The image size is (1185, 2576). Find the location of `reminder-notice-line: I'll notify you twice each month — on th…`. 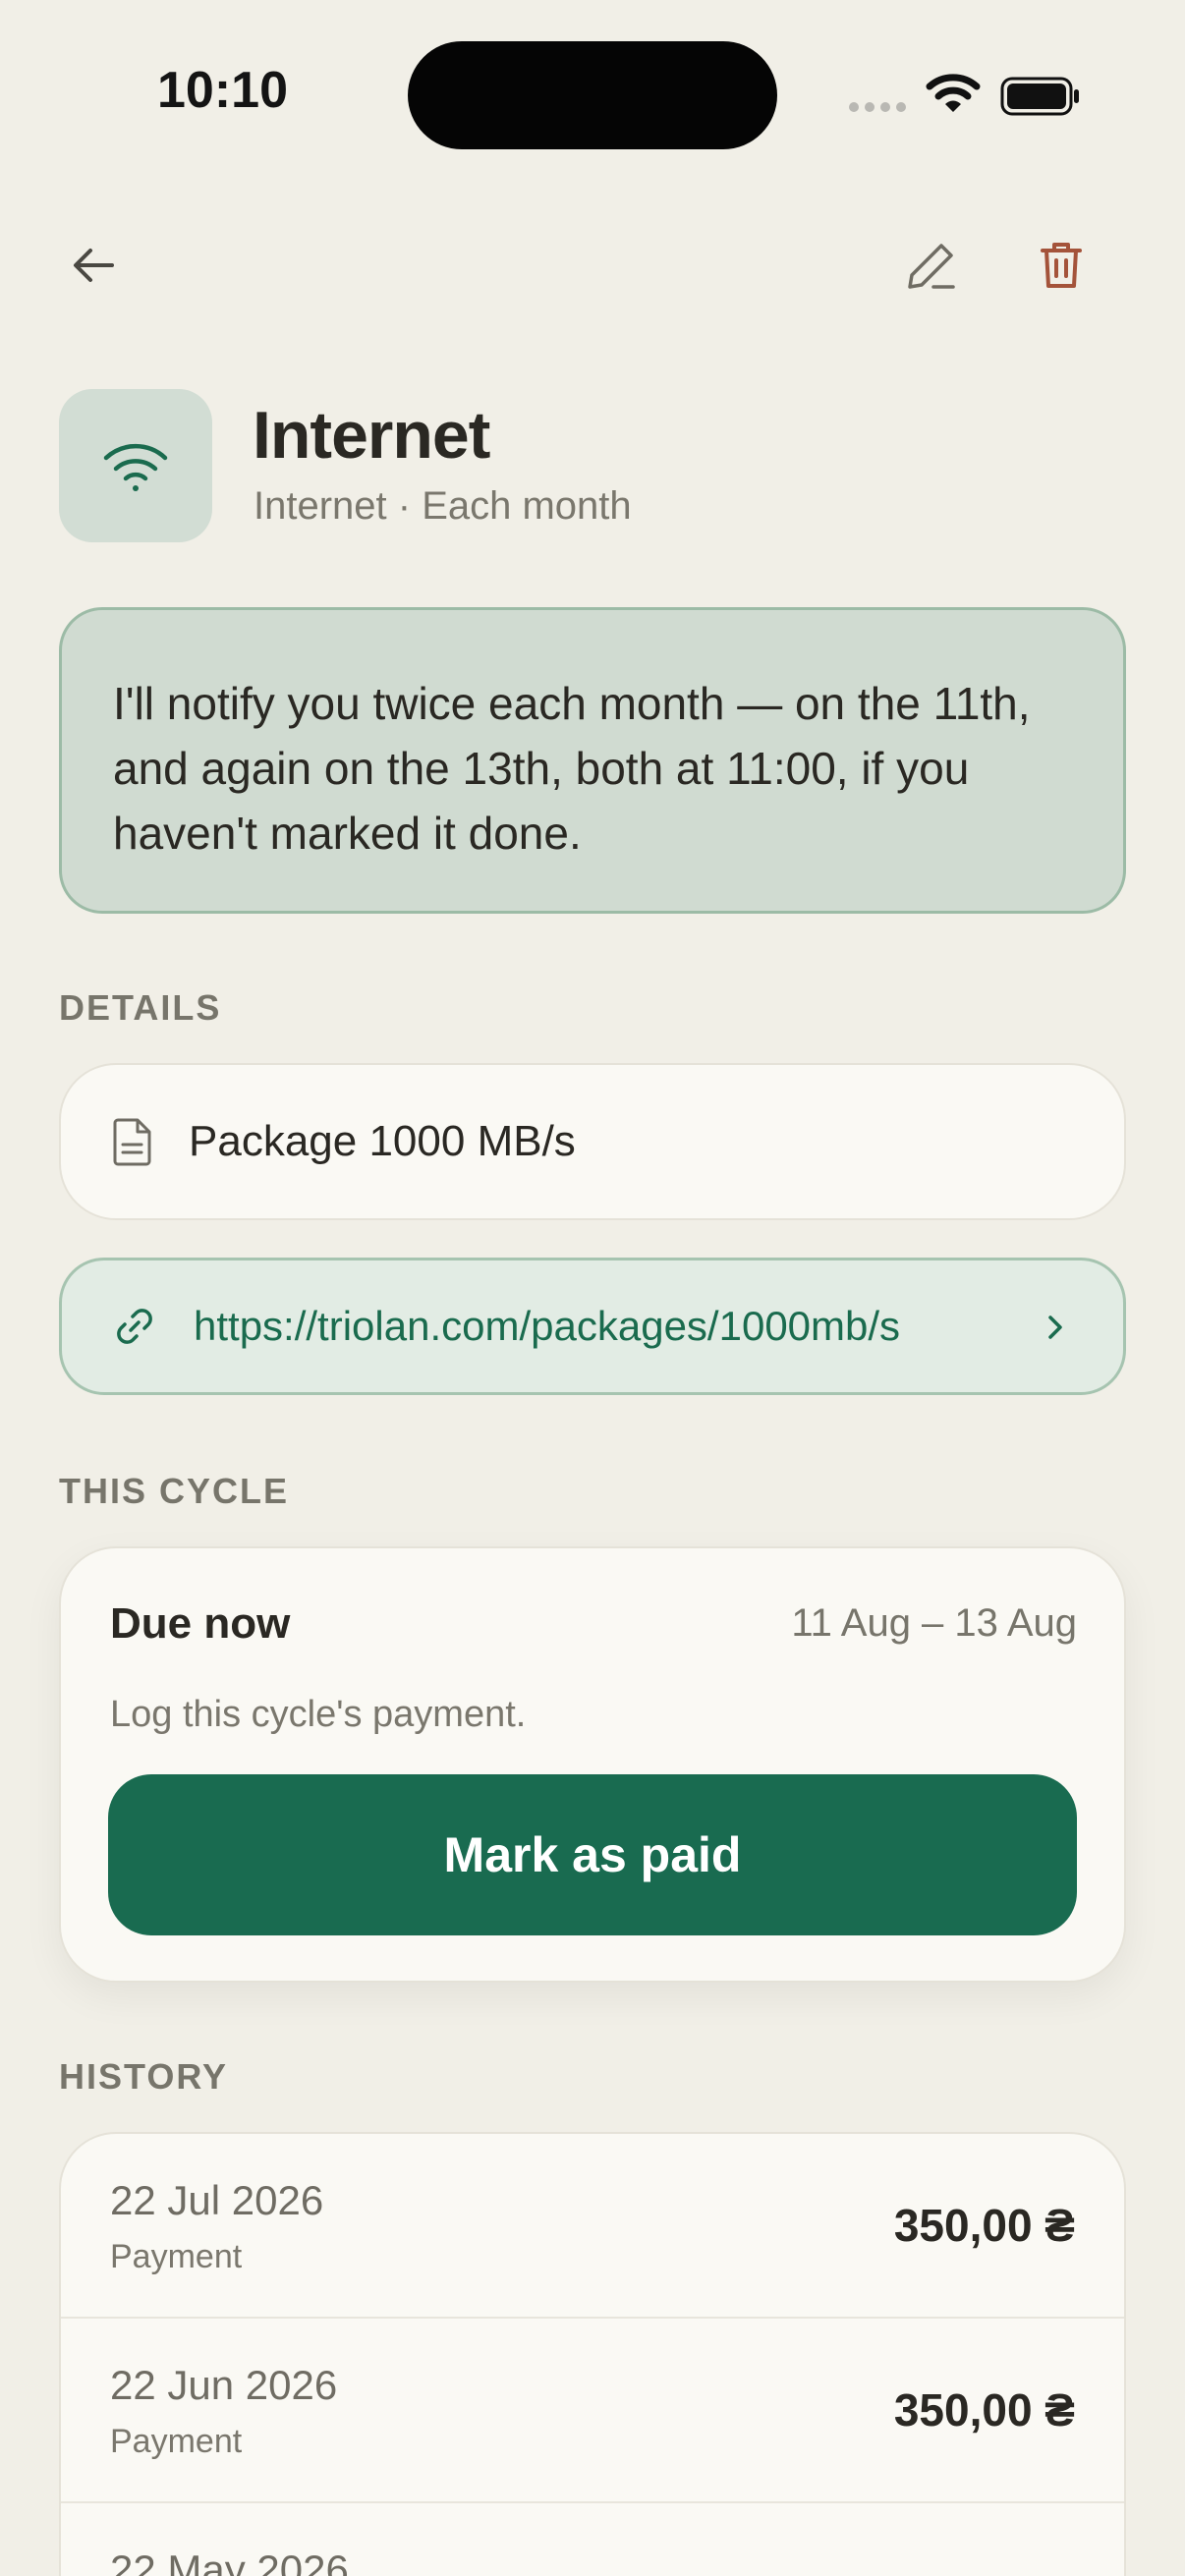

reminder-notice-line: I'll notify you twice each month — on th… is located at coordinates (572, 703).